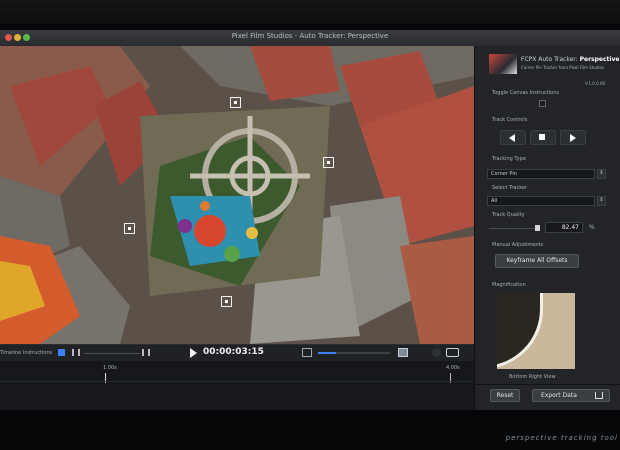 Image resolution: width=620 pixels, height=450 pixels. Describe the element at coordinates (452, 352) in the screenshot. I see `camera-icon` at that location.